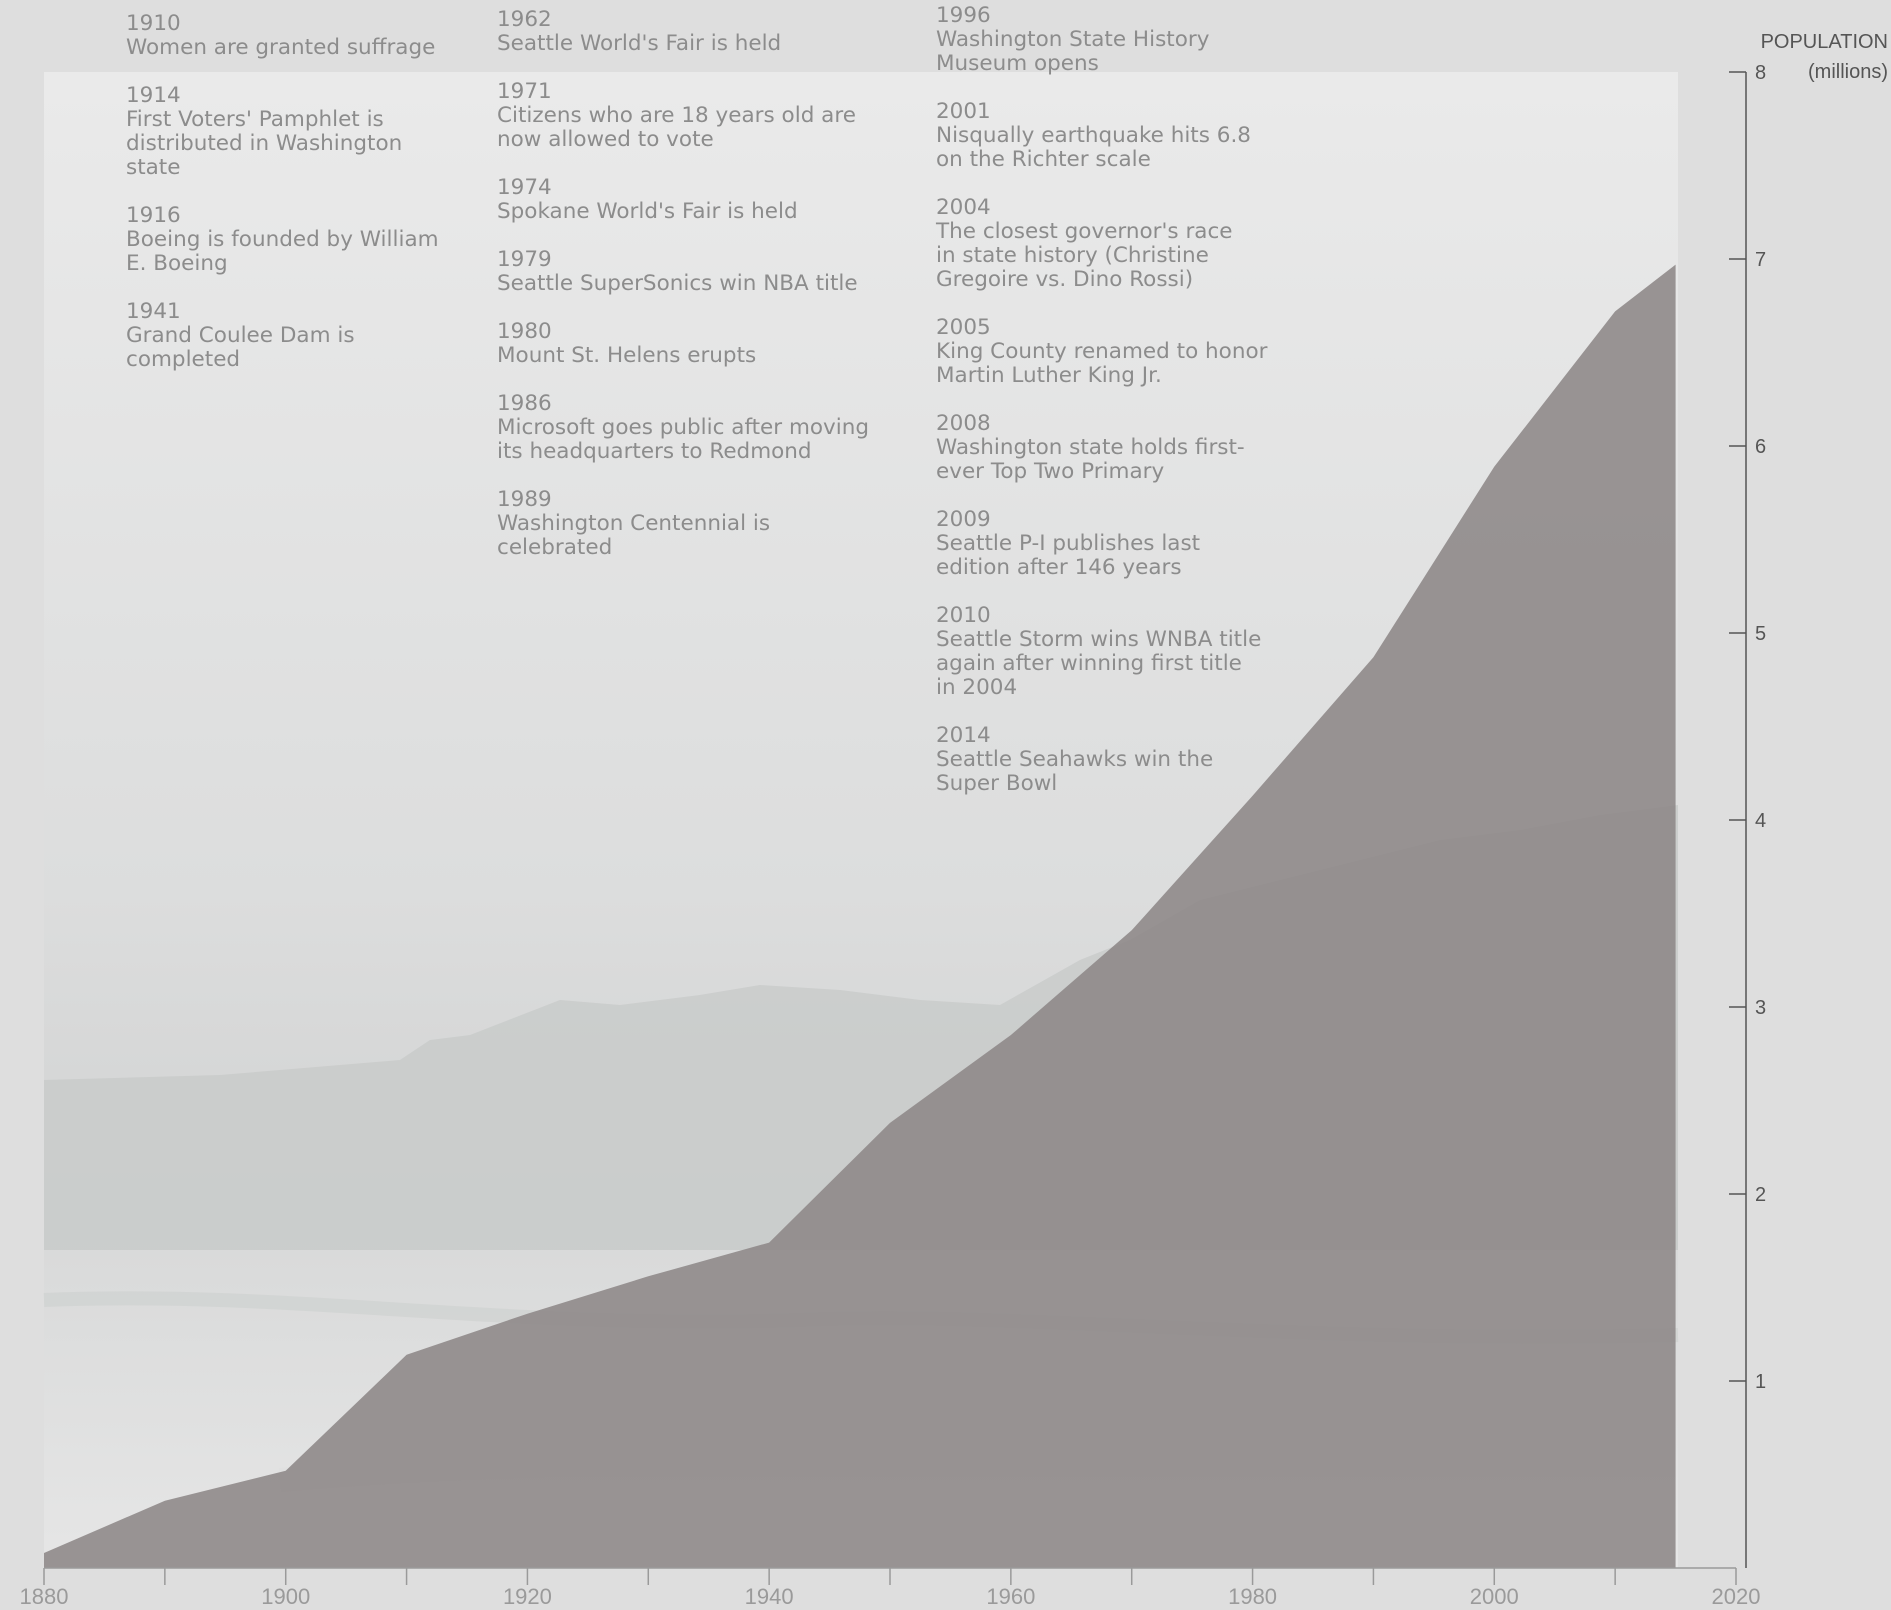 This screenshot has height=1610, width=1891. Describe the element at coordinates (1010, 1596) in the screenshot. I see `x-tick-label: 1960` at that location.